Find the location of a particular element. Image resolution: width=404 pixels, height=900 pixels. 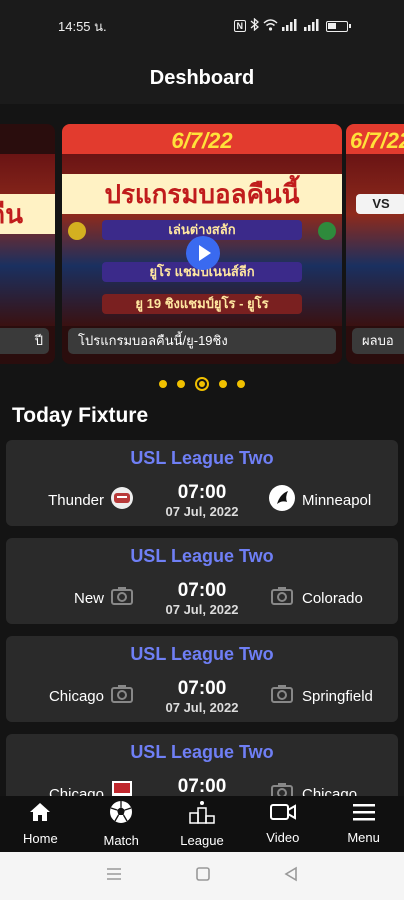

back-icon is located at coordinates (291, 876).